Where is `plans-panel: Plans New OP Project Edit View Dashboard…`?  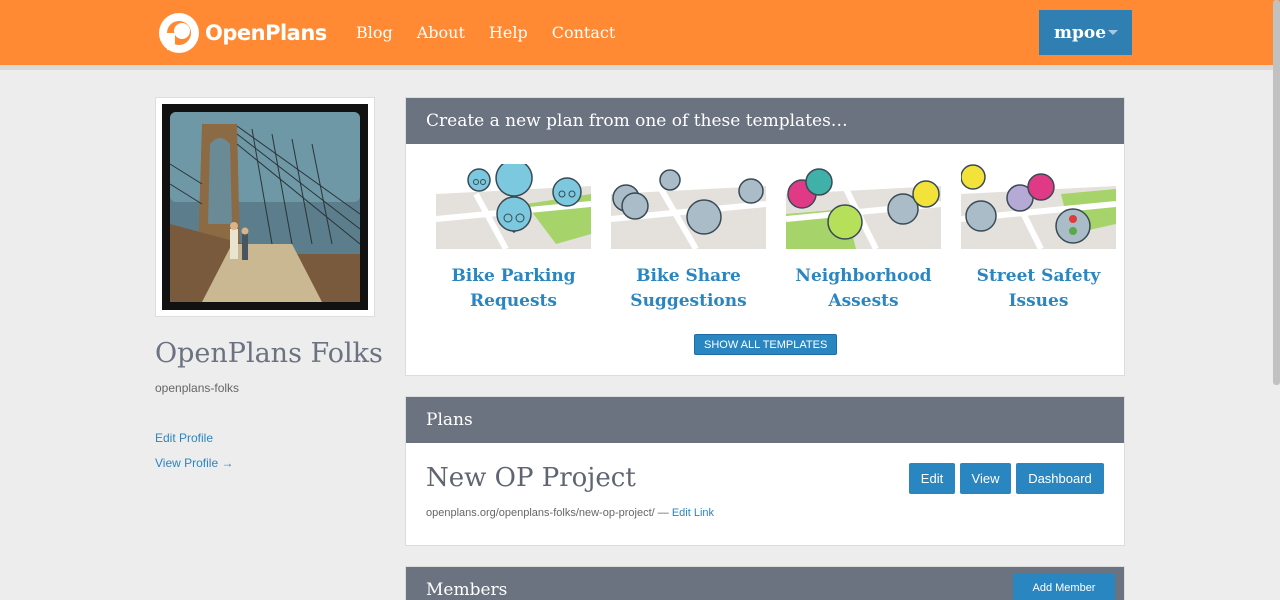
plans-panel: Plans New OP Project Edit View Dashboard… is located at coordinates (765, 471).